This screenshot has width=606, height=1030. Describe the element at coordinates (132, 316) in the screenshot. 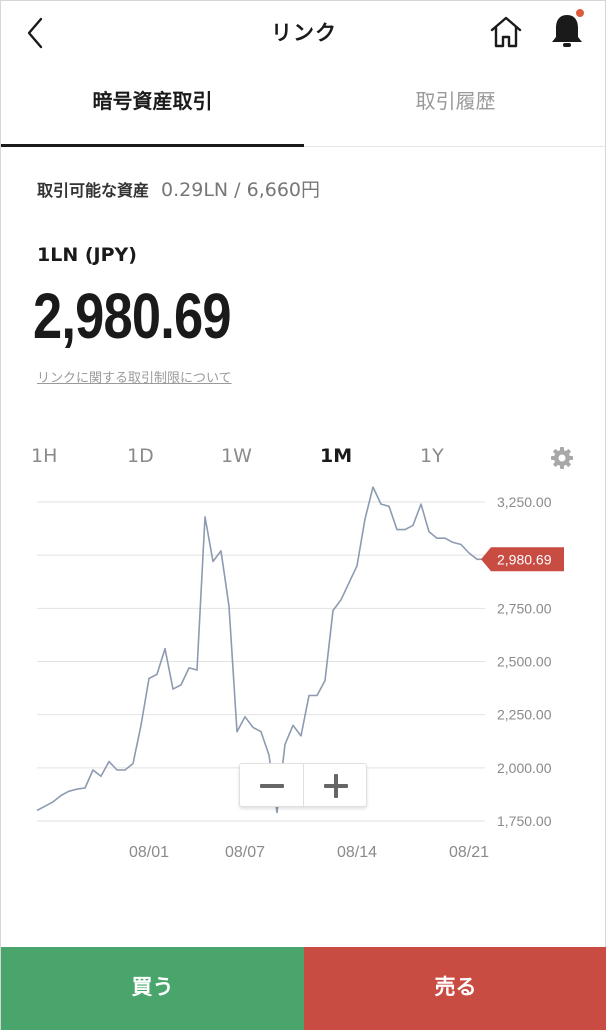

I see `current-price: 2,980.69` at that location.